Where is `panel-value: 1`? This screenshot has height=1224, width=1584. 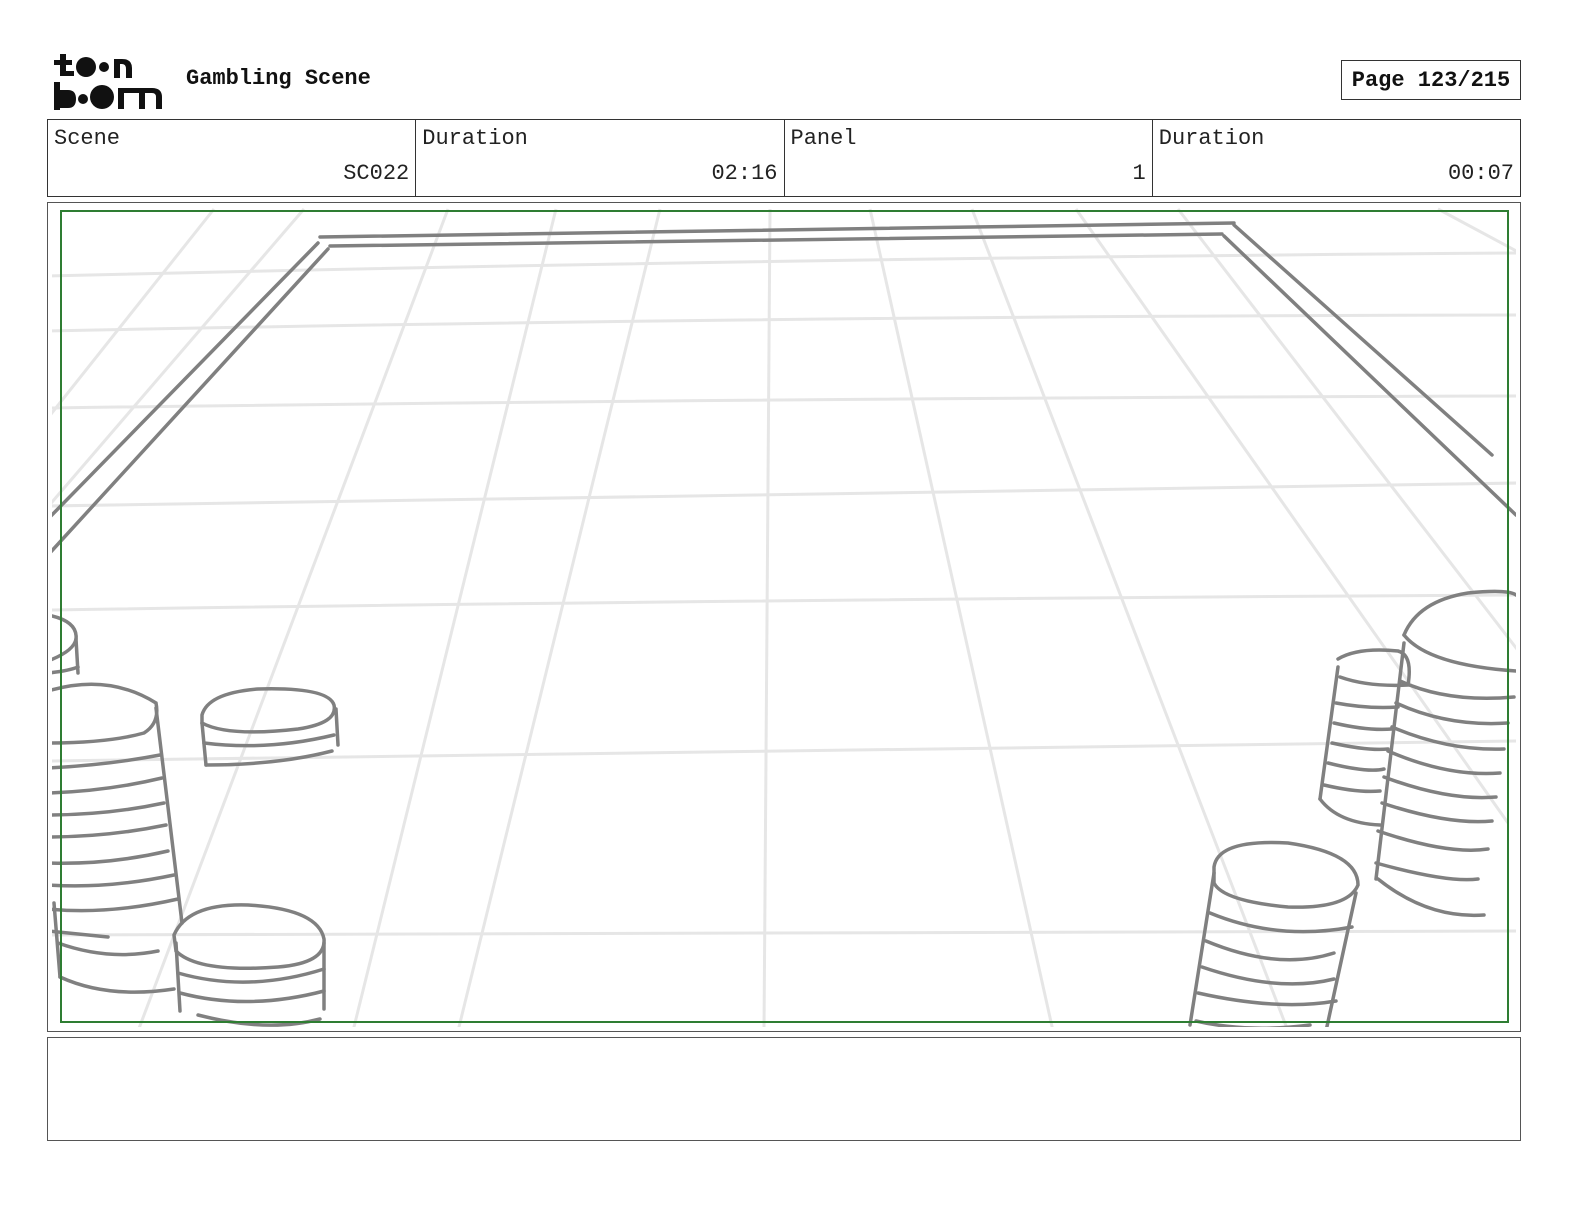
panel-value: 1 is located at coordinates (1139, 173).